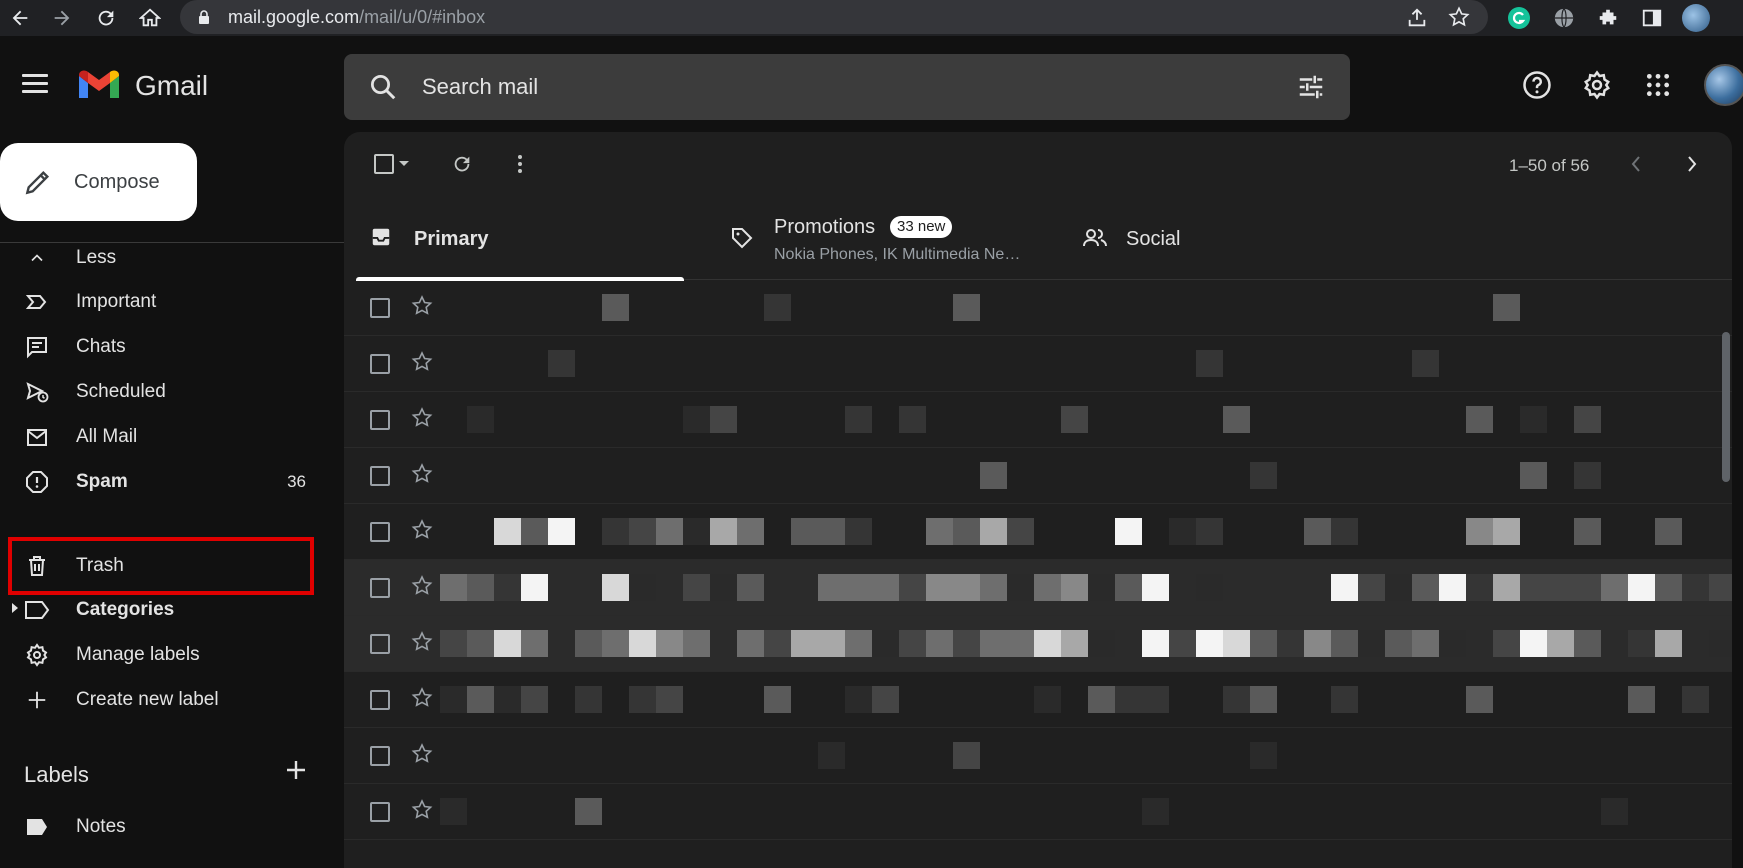 Image resolution: width=1743 pixels, height=868 pixels. I want to click on mail-toolbar: 1–50 of 56, so click(1038, 164).